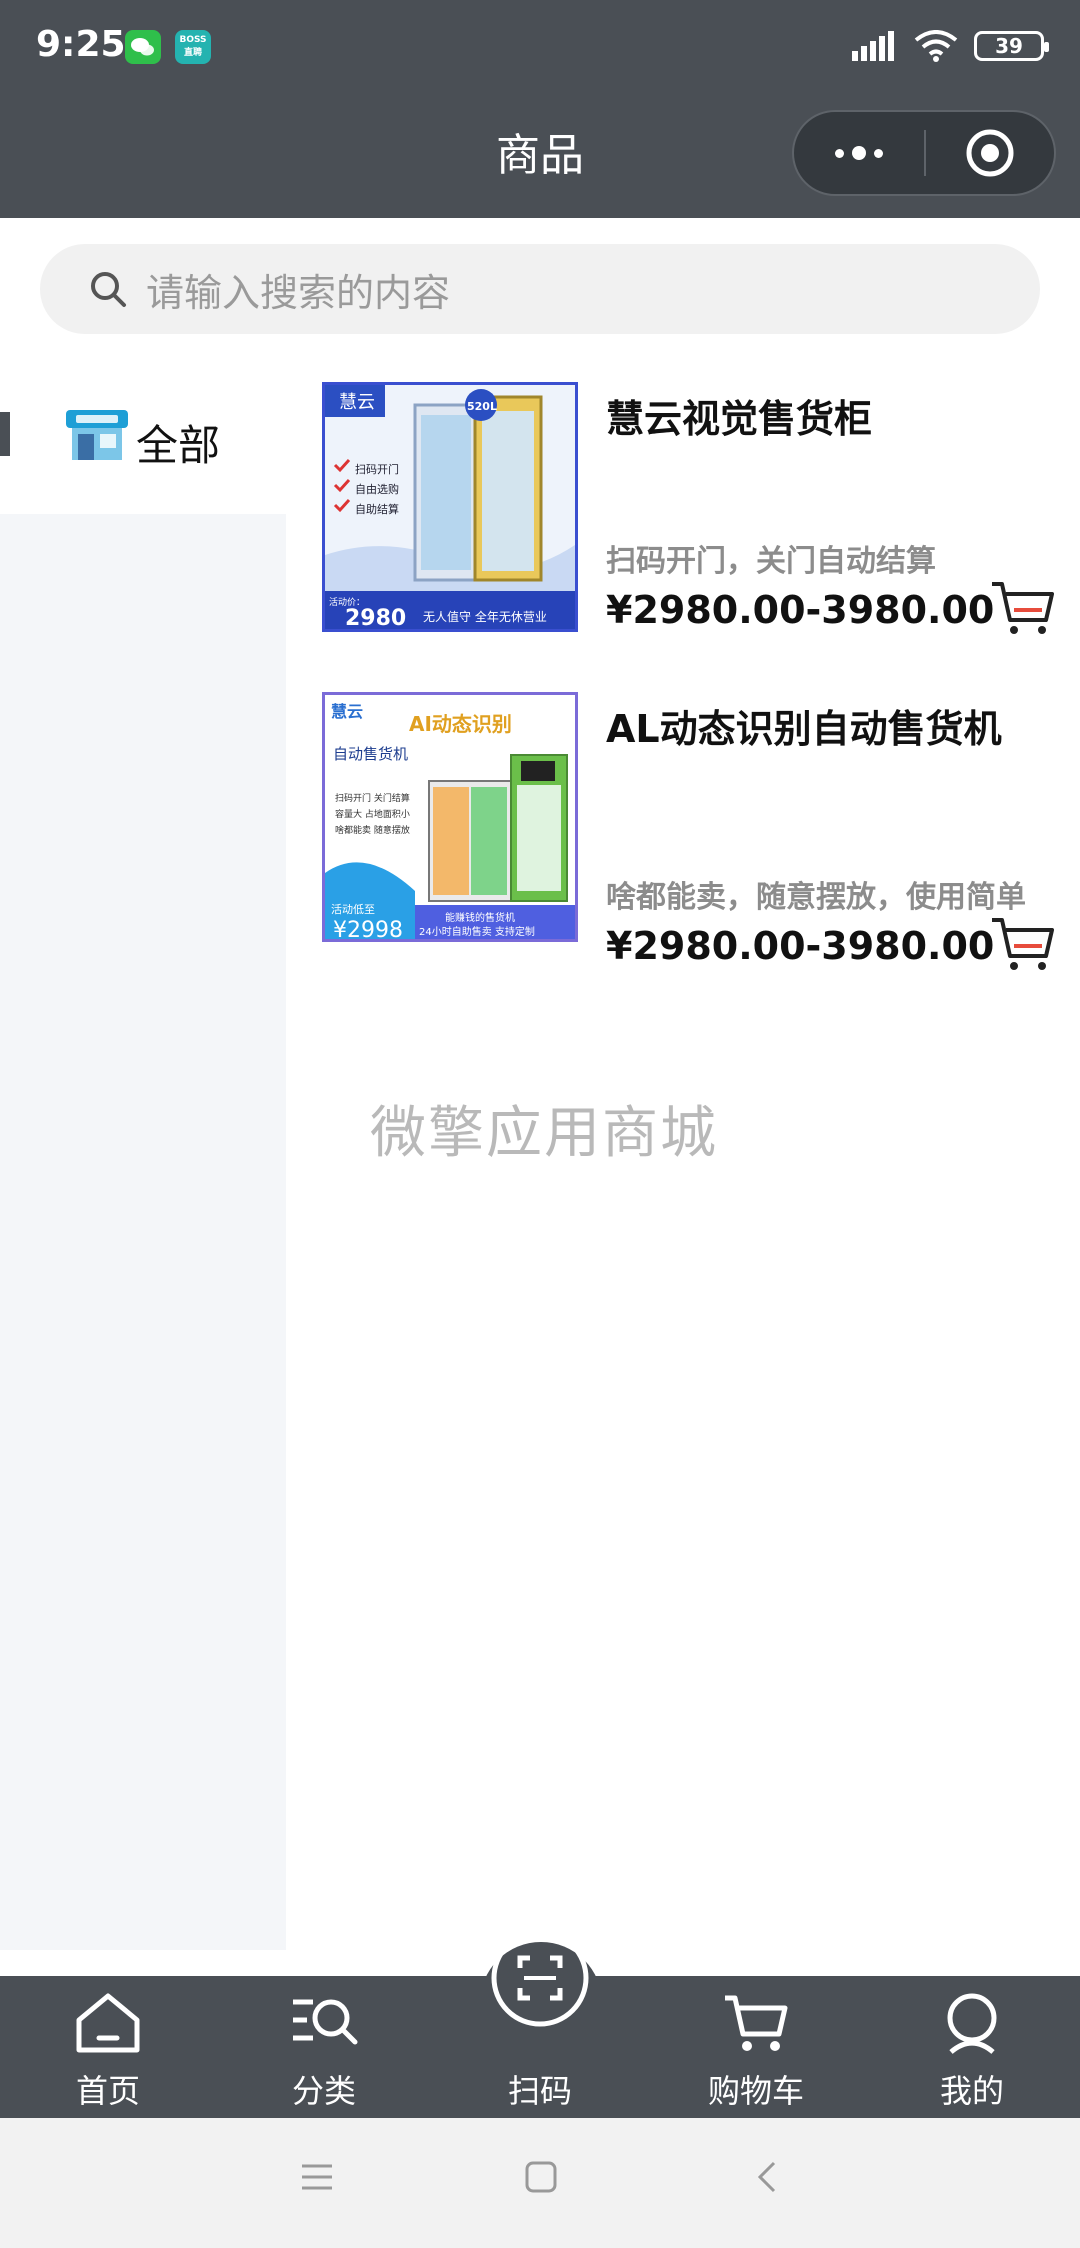  What do you see at coordinates (767, 2177) in the screenshot?
I see `back-icon` at bounding box center [767, 2177].